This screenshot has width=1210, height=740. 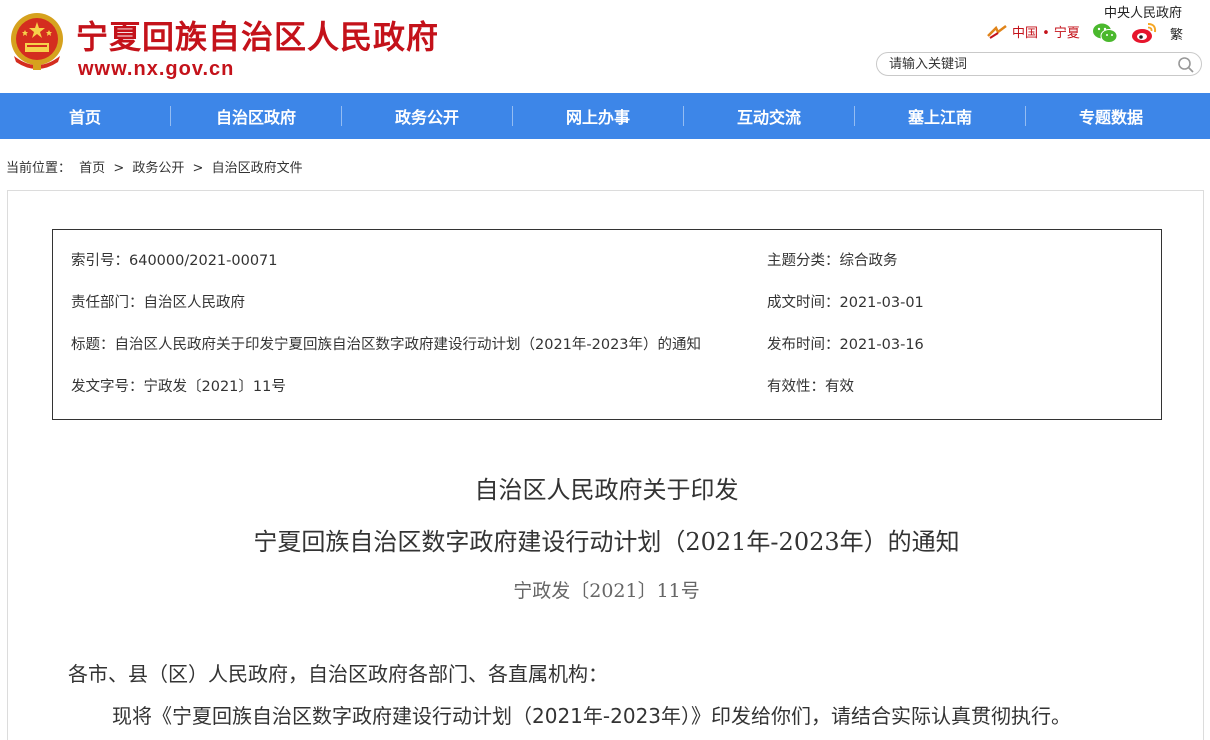 What do you see at coordinates (839, 387) in the screenshot?
I see `meta-validity-value: 有效` at bounding box center [839, 387].